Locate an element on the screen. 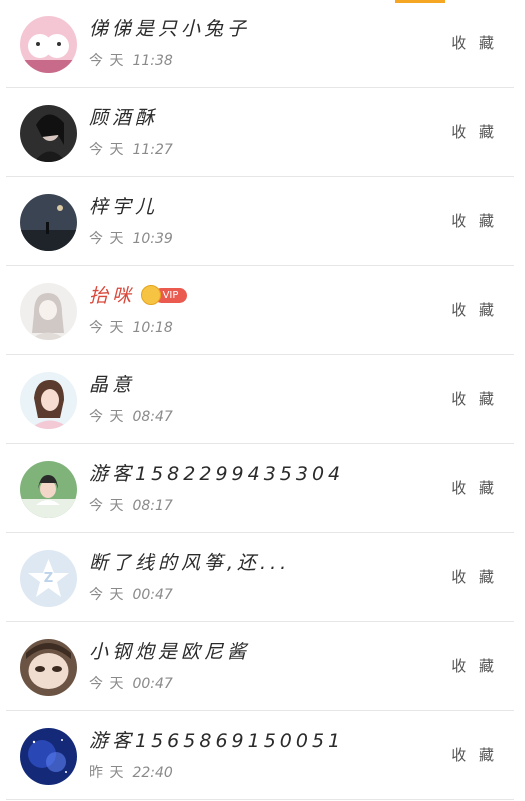 This screenshot has width=525, height=801. svg-text: Z is located at coordinates (48, 578).